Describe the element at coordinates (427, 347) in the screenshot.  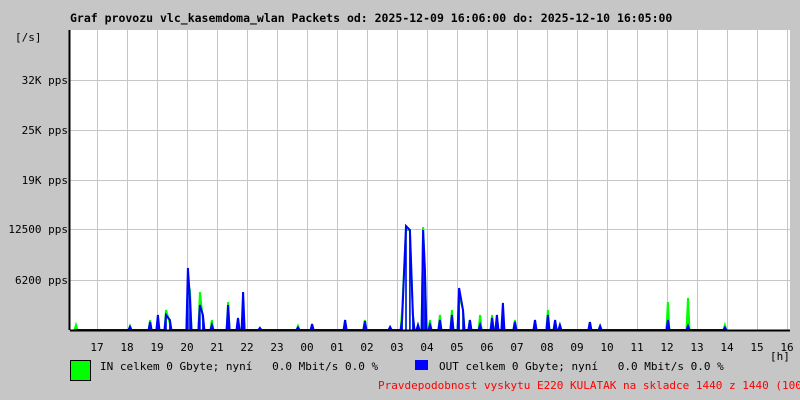
I see `x-tick-label: 04` at that location.